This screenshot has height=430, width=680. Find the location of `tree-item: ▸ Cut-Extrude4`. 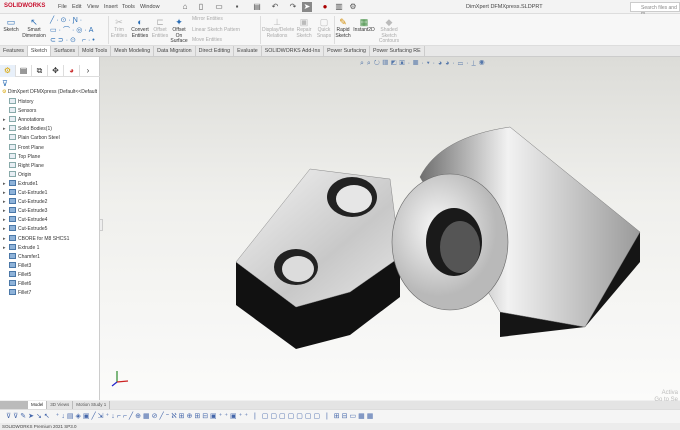

tree-item: ▸ Cut-Extrude4 is located at coordinates (25, 220).